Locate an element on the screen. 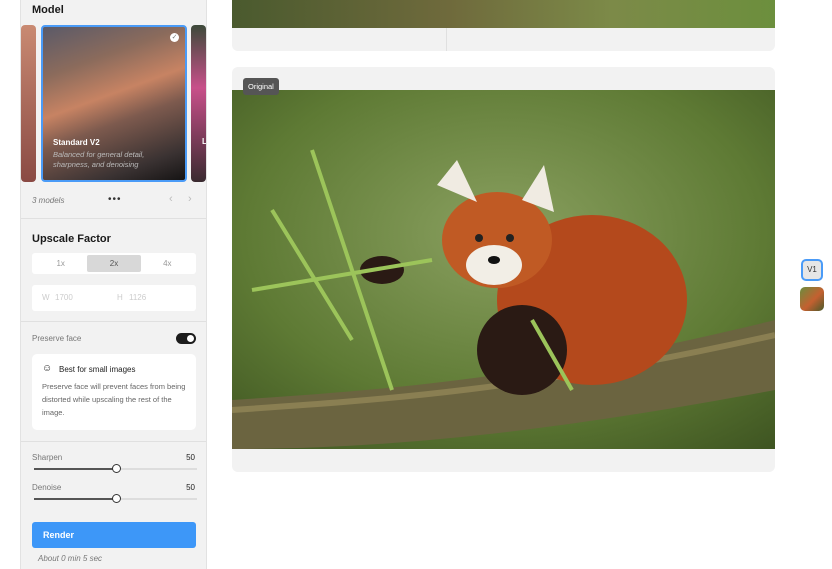  chevron-left-icon: ‹ is located at coordinates (171, 199).